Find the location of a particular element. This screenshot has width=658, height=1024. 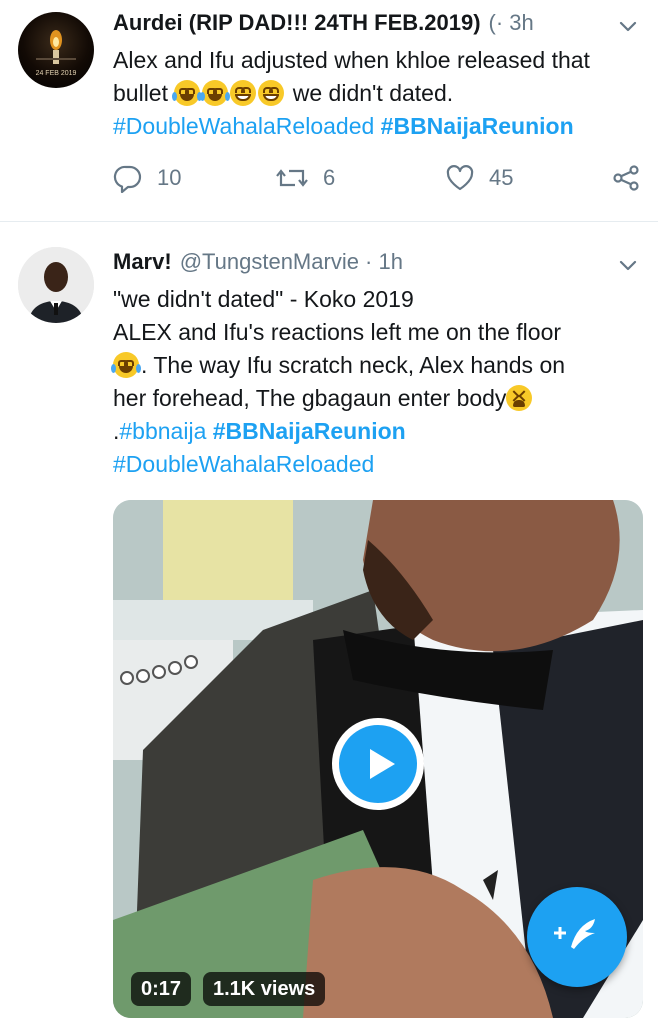

avatar is located at coordinates (56, 285).